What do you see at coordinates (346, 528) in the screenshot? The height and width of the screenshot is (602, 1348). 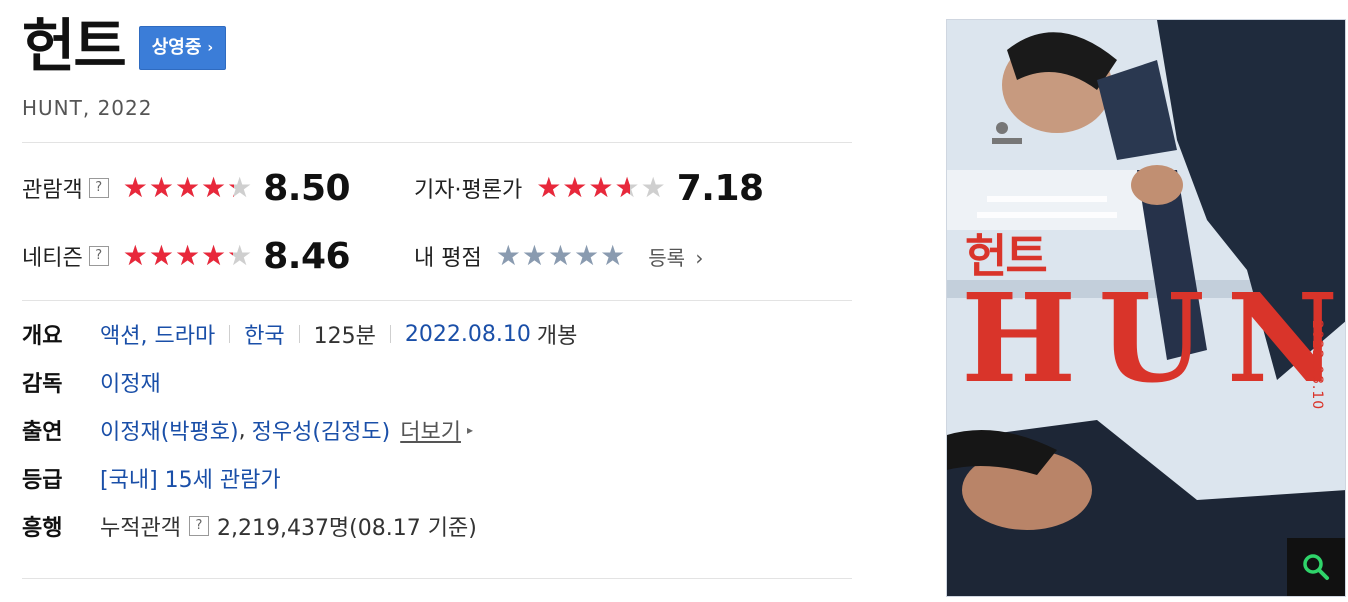 I see `boxoffice-value: 2,219,437명(08.17 기준)` at bounding box center [346, 528].